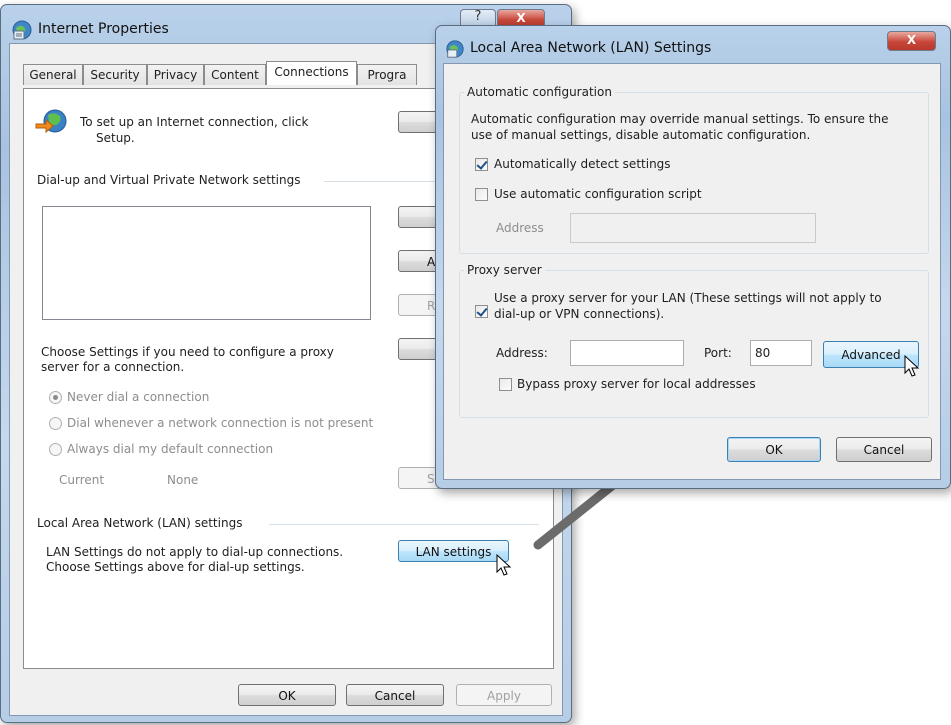 The image size is (951, 725). I want to click on tab-security: Security, so click(115, 74).